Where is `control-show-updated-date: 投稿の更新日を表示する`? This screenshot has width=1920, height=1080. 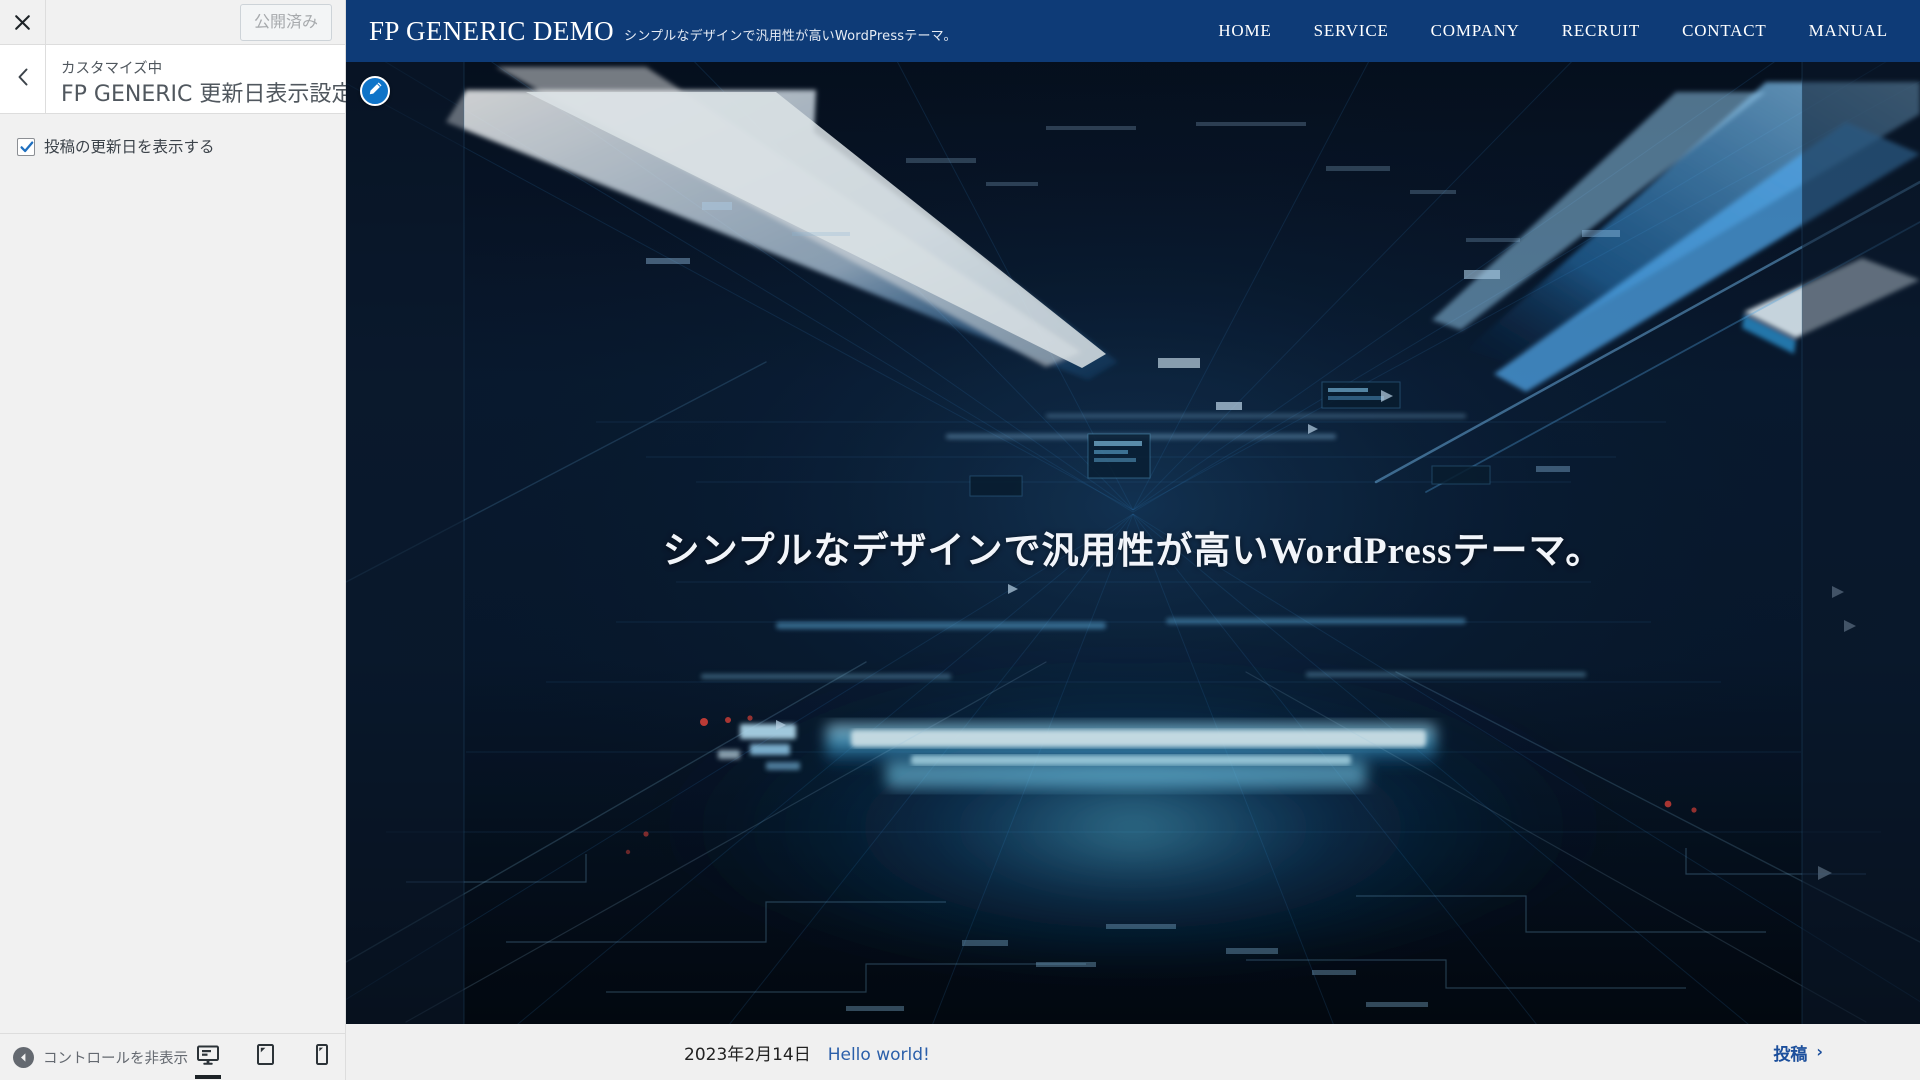 control-show-updated-date: 投稿の更新日を表示する is located at coordinates (172, 147).